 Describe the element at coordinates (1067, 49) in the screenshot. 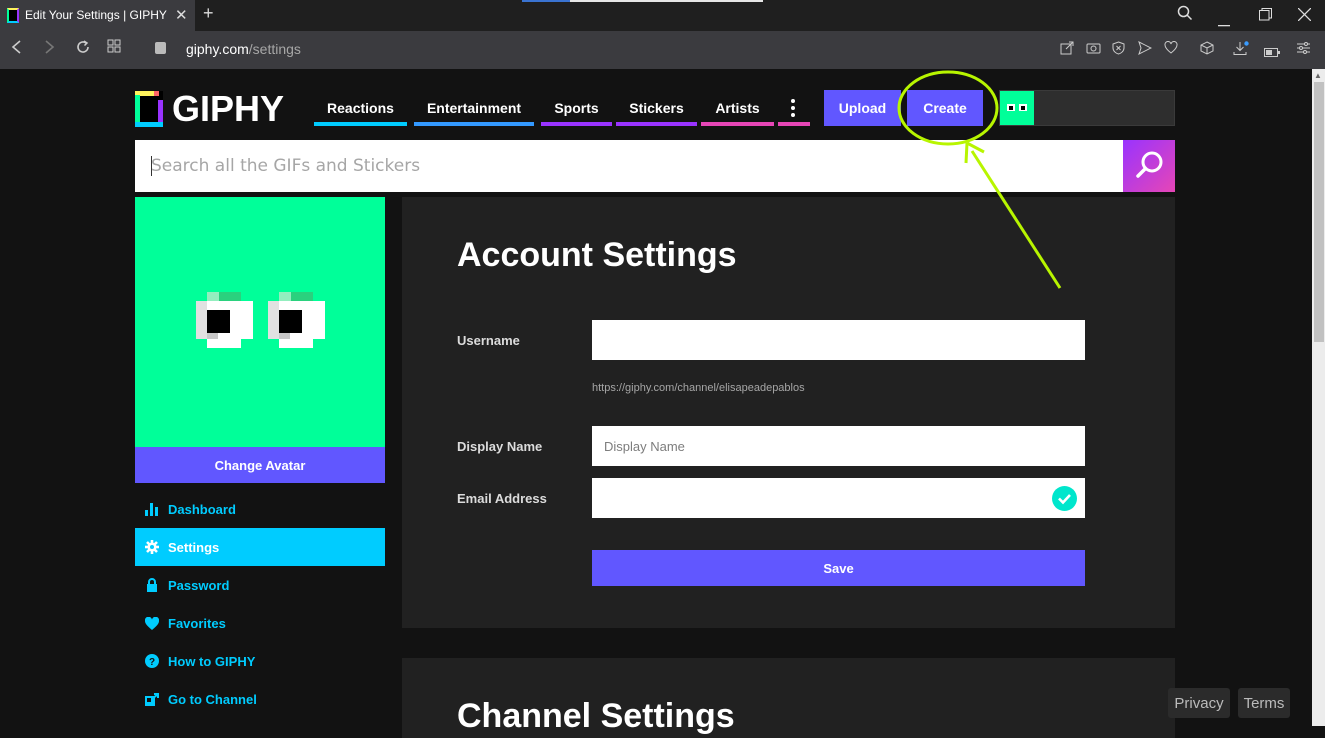

I see `share-icon` at that location.